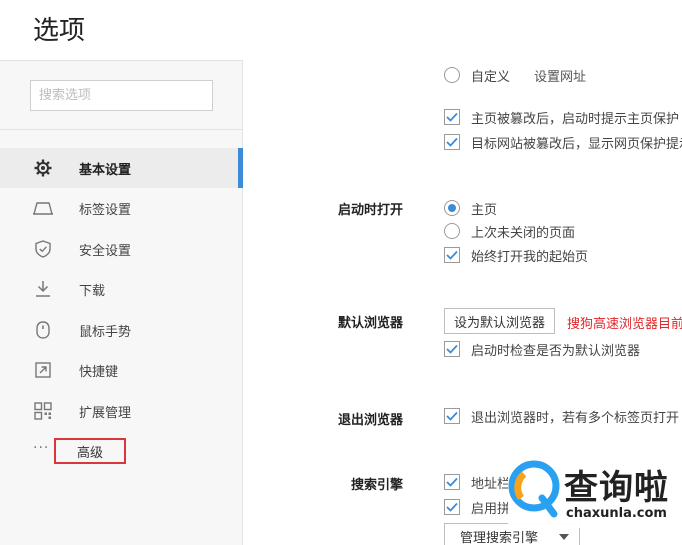 Image resolution: width=682 pixels, height=545 pixels. I want to click on startup-start-page-row: 始终打开我的起始页, so click(516, 255).